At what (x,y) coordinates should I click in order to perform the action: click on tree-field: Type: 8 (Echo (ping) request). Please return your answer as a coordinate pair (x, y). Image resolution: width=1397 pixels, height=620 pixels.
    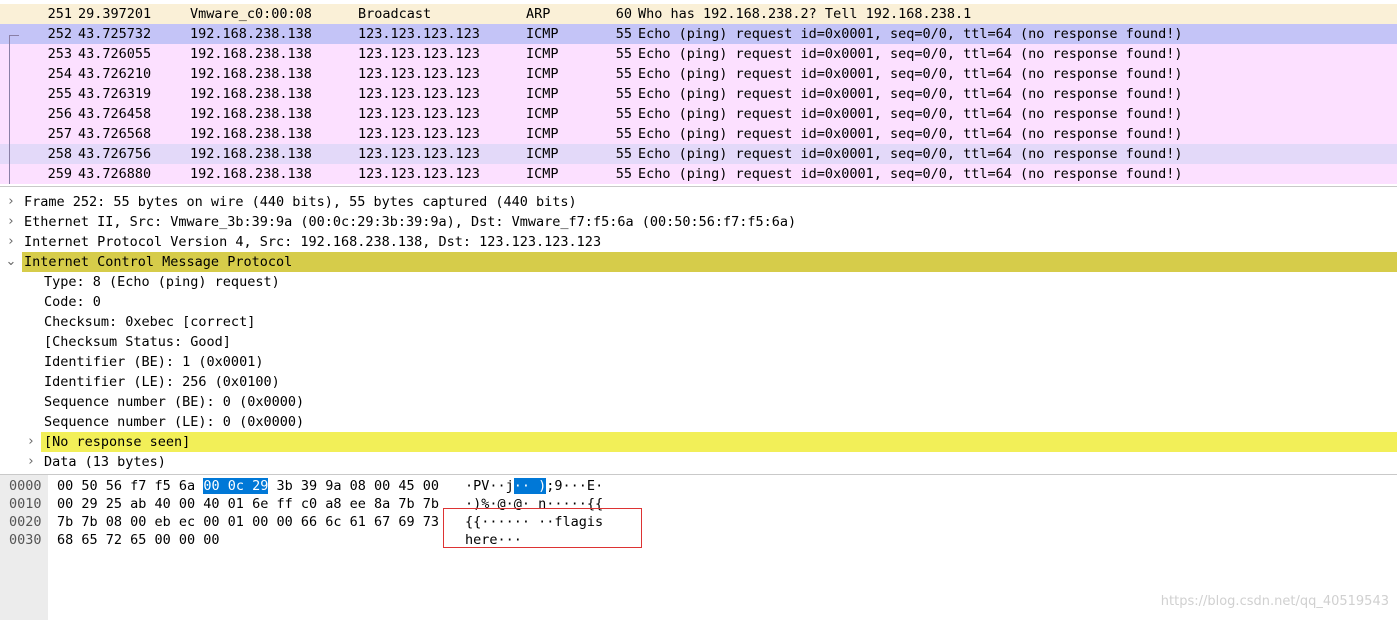
    Looking at the image, I should click on (698, 282).